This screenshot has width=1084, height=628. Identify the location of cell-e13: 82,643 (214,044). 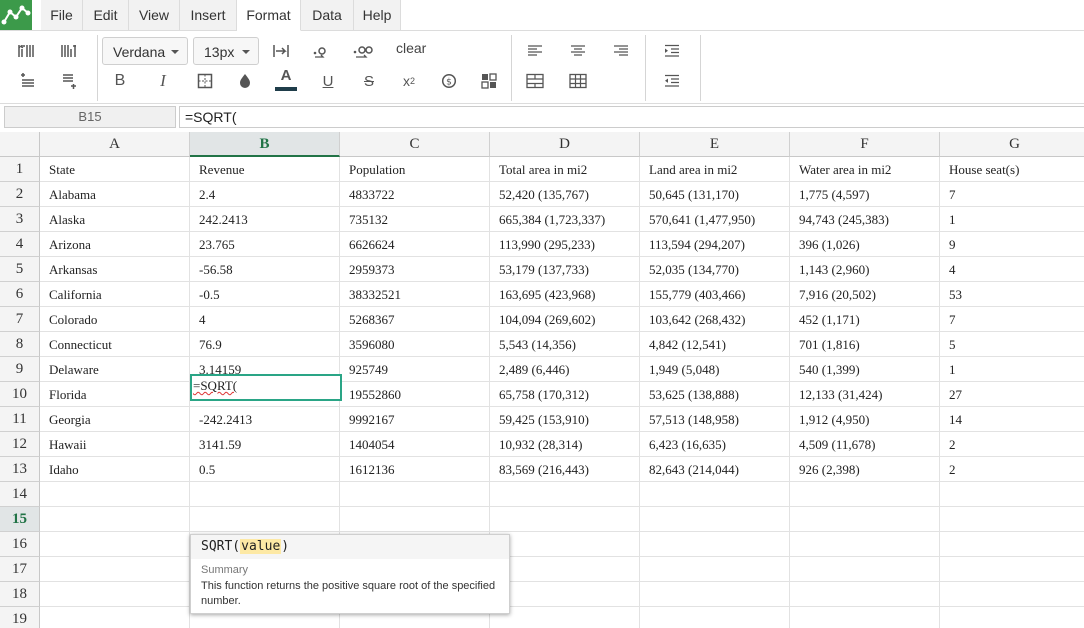
(715, 469).